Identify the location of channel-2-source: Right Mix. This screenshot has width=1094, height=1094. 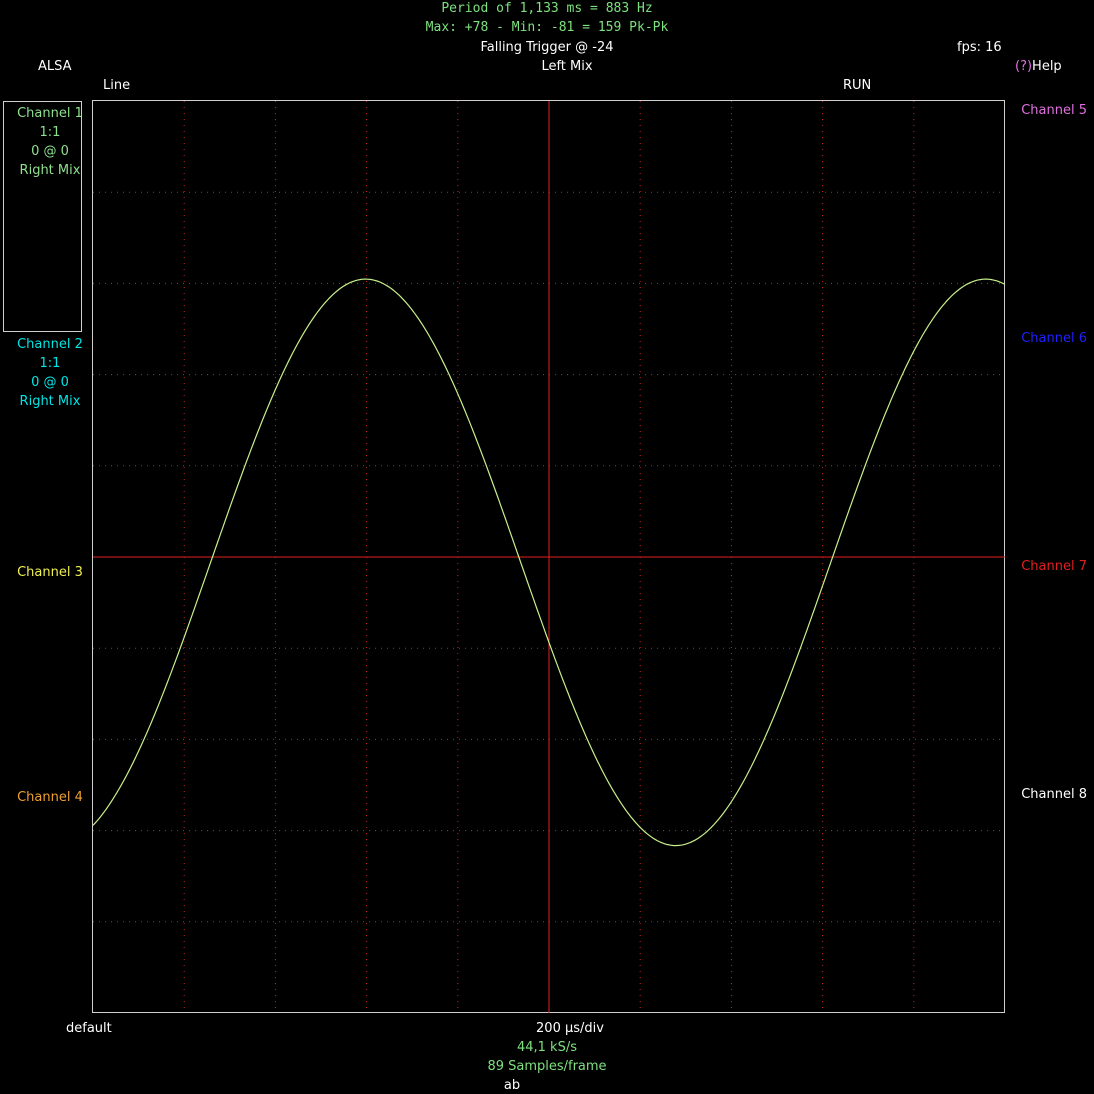
(50, 401).